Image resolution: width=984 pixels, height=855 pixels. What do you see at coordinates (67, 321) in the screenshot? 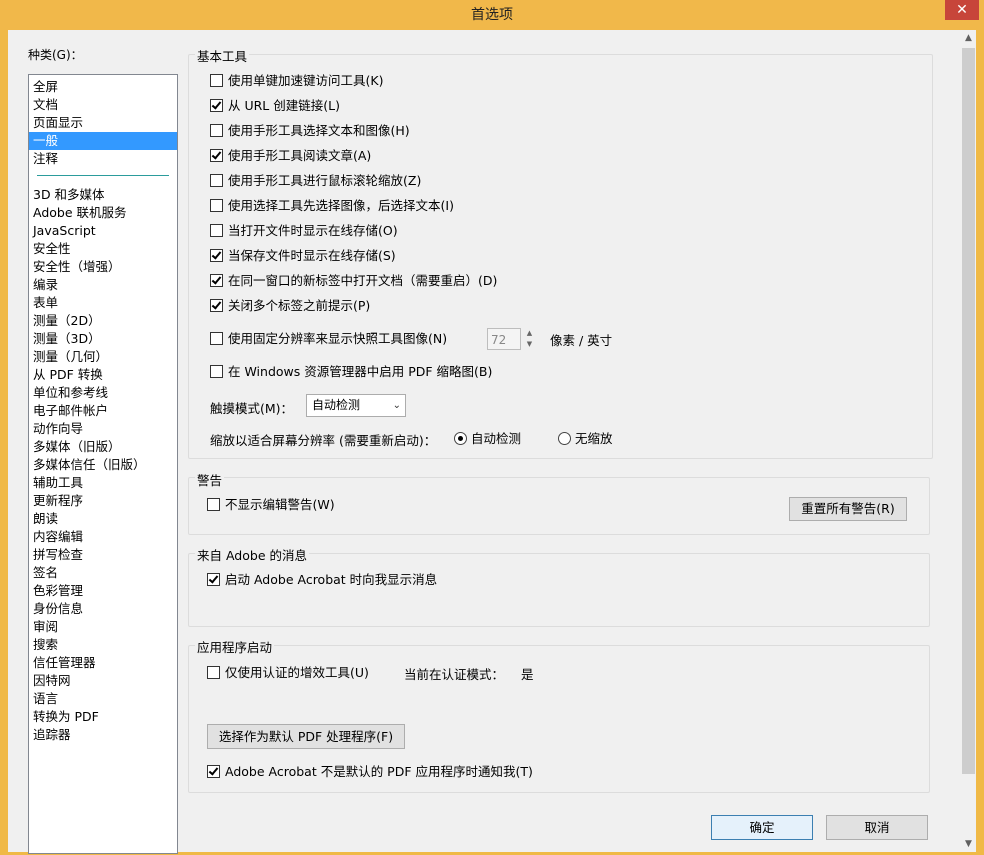
I see `category-item: 测量（2D）` at bounding box center [67, 321].